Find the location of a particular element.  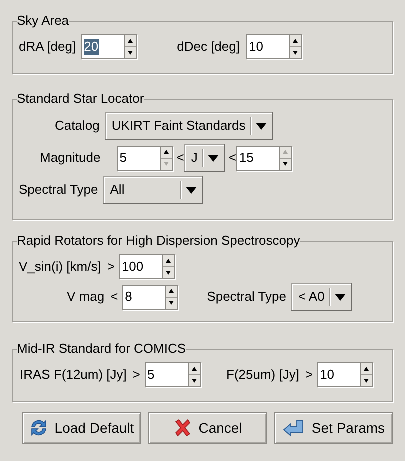

group-title: Mid-IR Standard for COMICS is located at coordinates (101, 349).